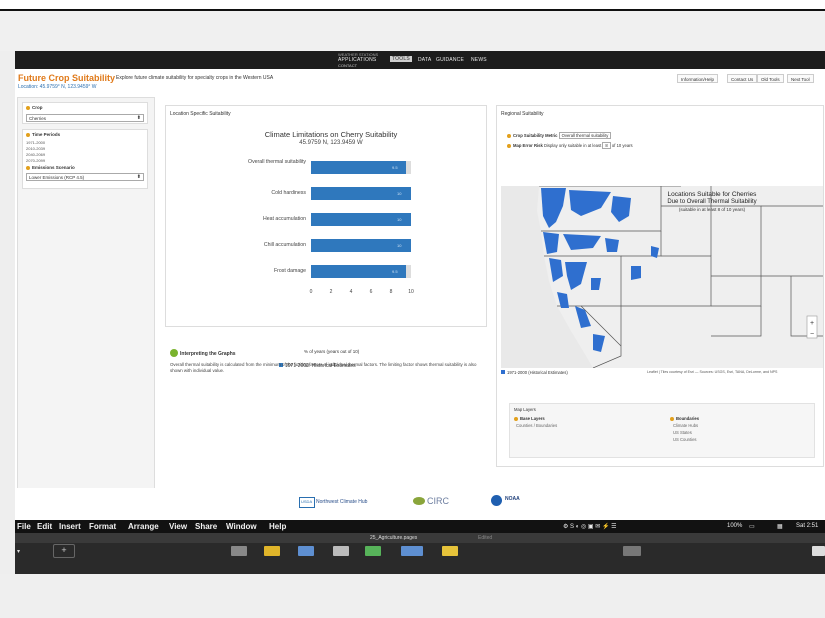  Describe the element at coordinates (35, 148) in the screenshot. I see `period-option: 2010-2039` at that location.